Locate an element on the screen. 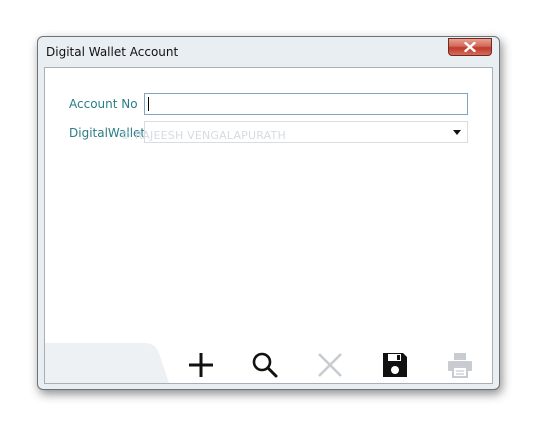 This screenshot has height=437, width=542. x-icon is located at coordinates (330, 365).